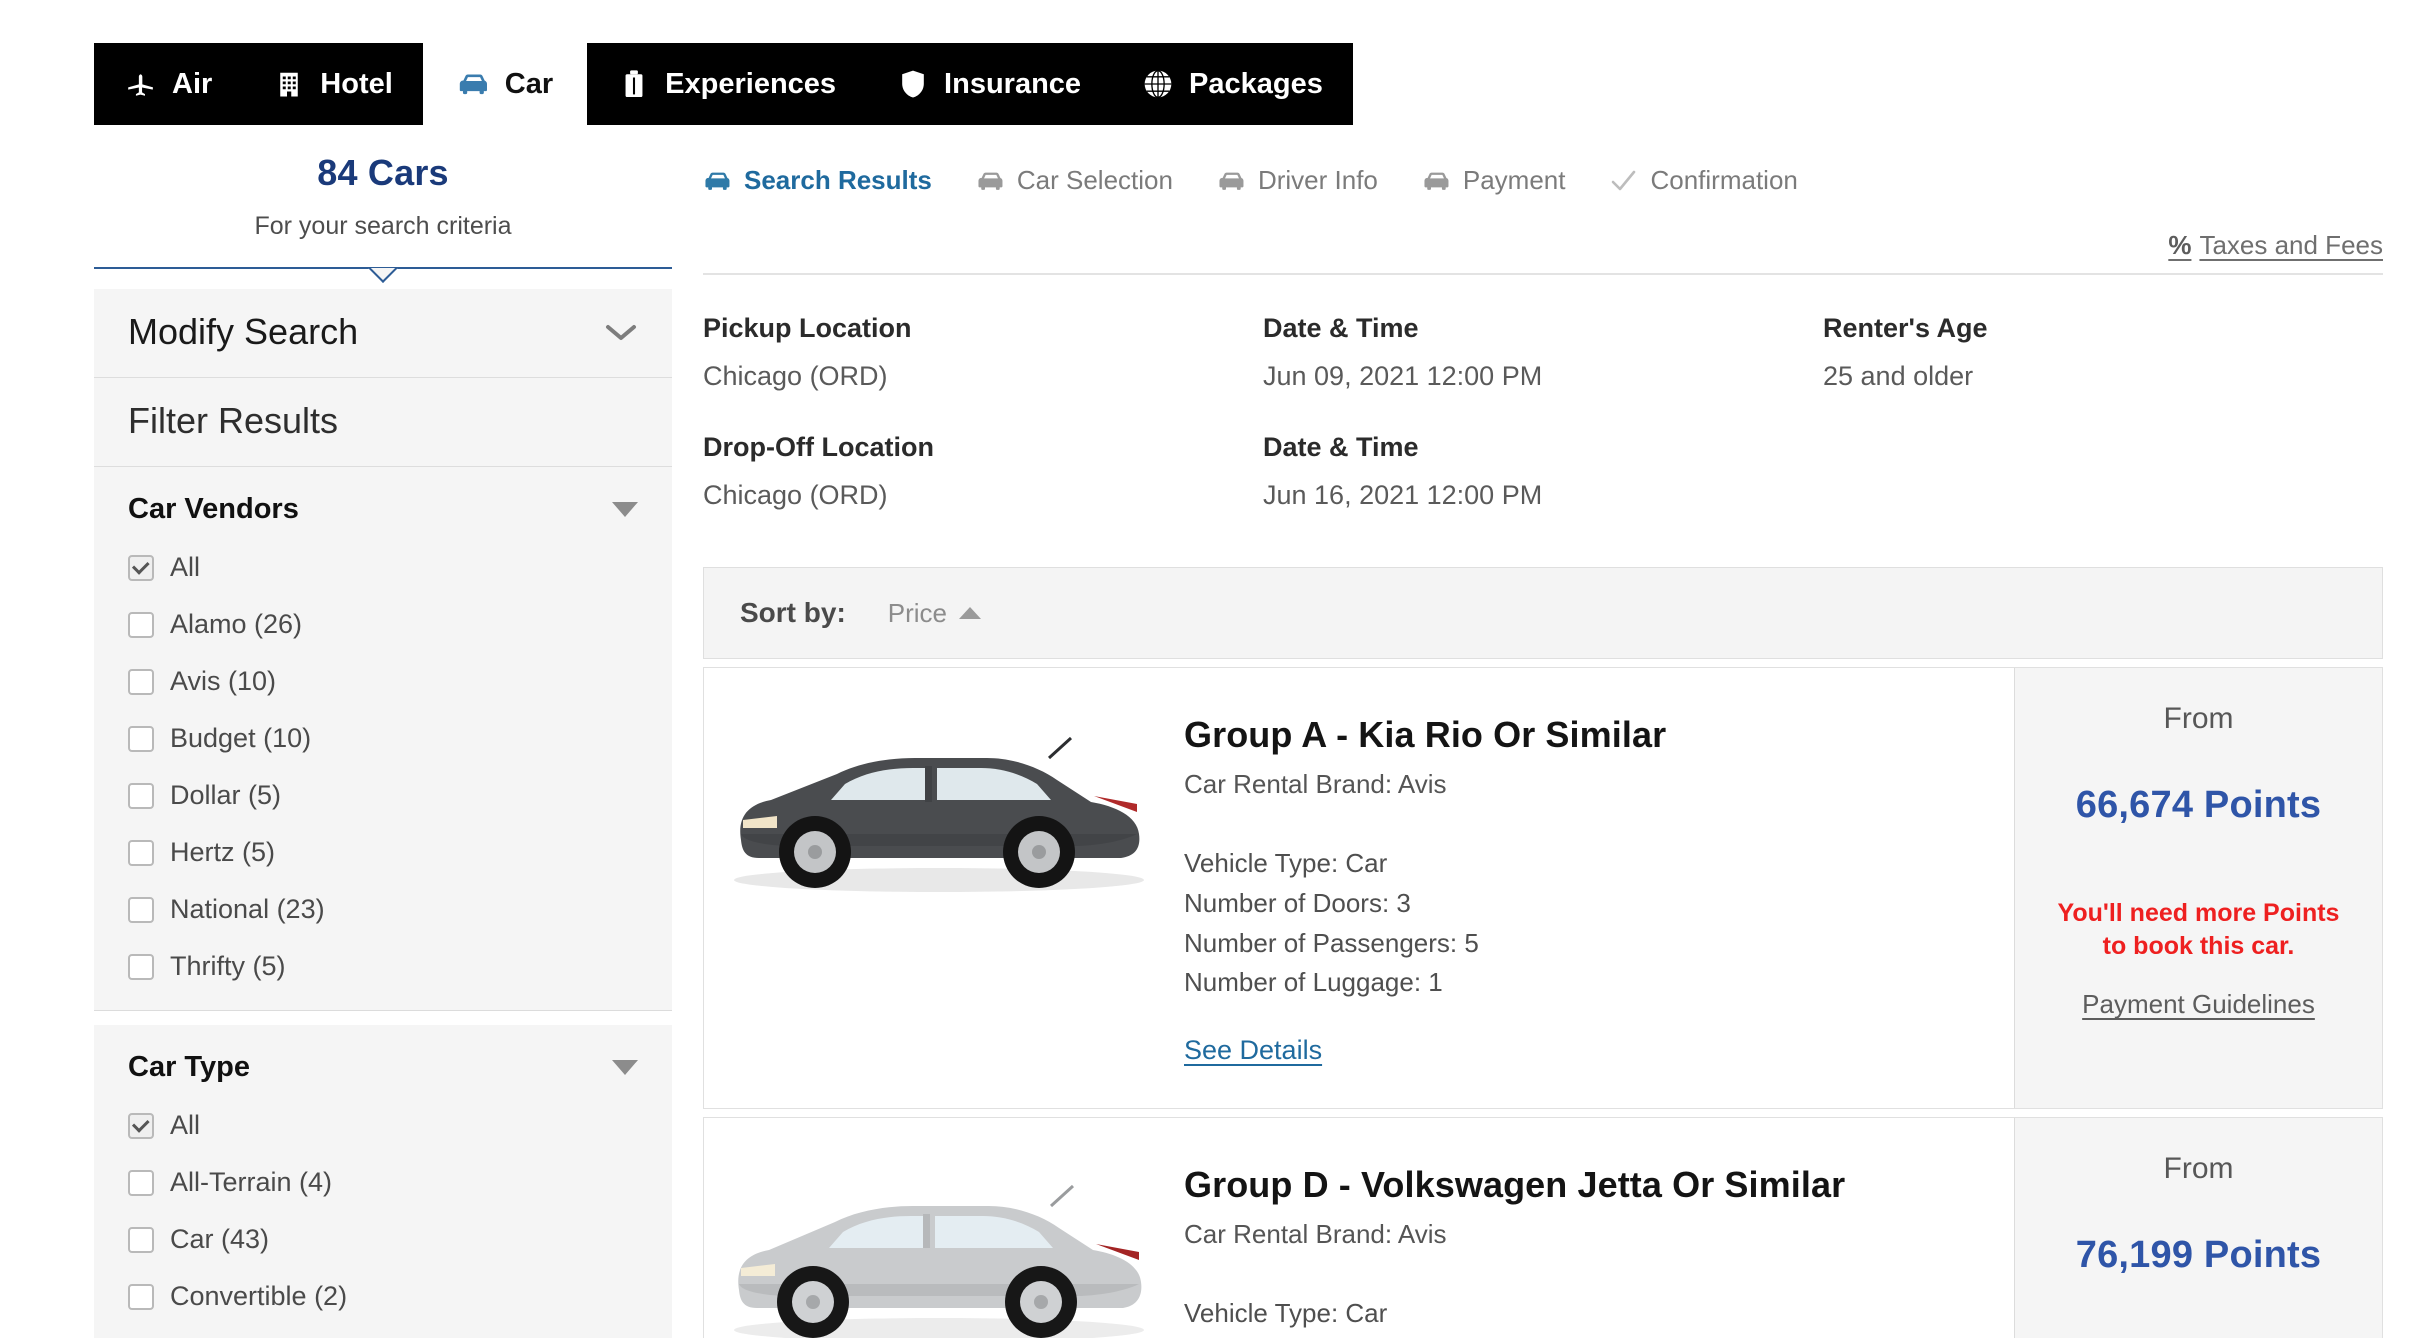 The image size is (2426, 1338). Describe the element at coordinates (913, 84) in the screenshot. I see `shield-icon` at that location.